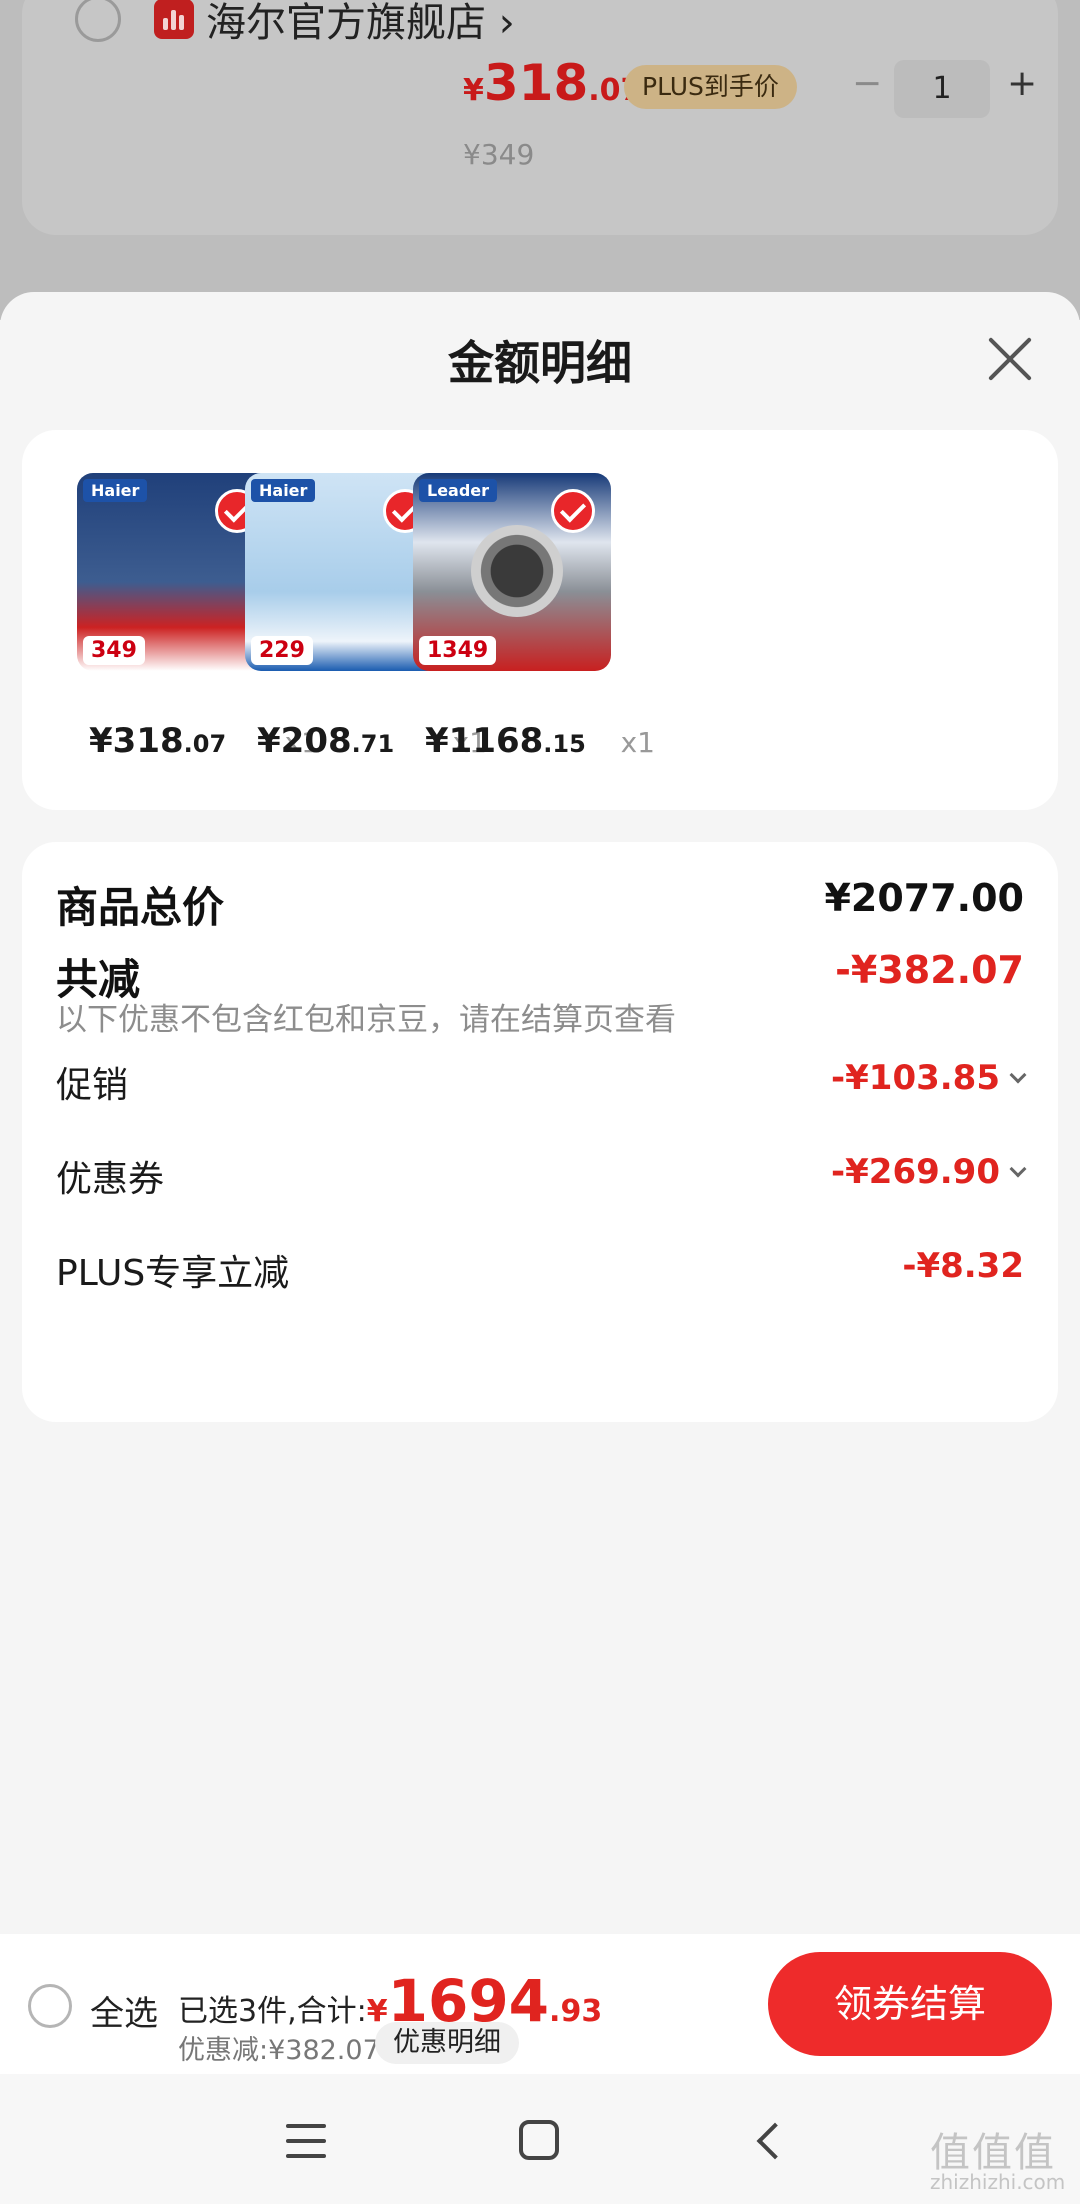 The image size is (1080, 2204). I want to click on store-name-link: 海尔官方旗舰店 ›, so click(360, 24).